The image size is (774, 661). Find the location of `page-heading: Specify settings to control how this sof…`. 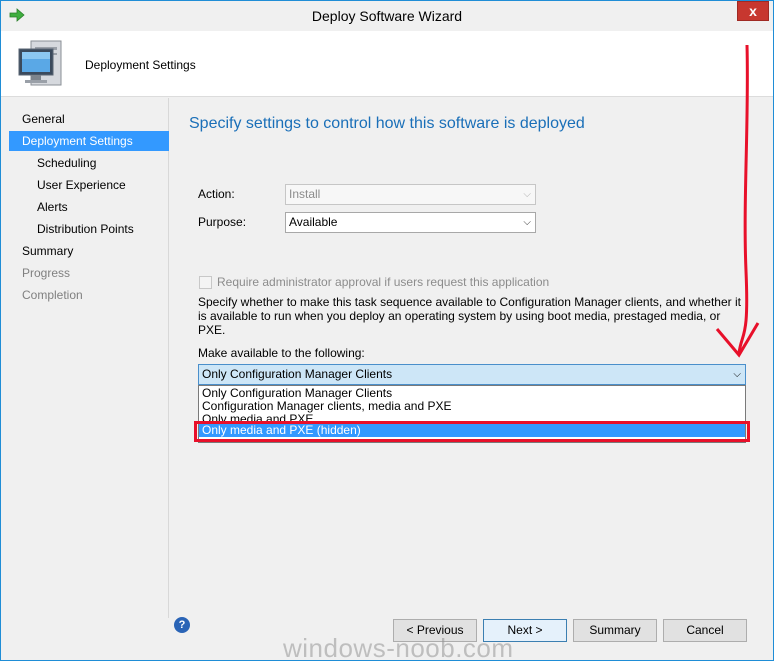

page-heading: Specify settings to control how this sof… is located at coordinates (387, 123).